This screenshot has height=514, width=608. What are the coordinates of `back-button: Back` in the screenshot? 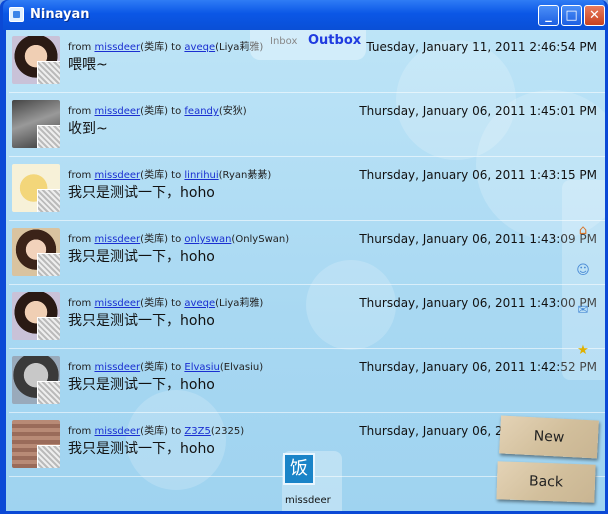 It's located at (546, 482).